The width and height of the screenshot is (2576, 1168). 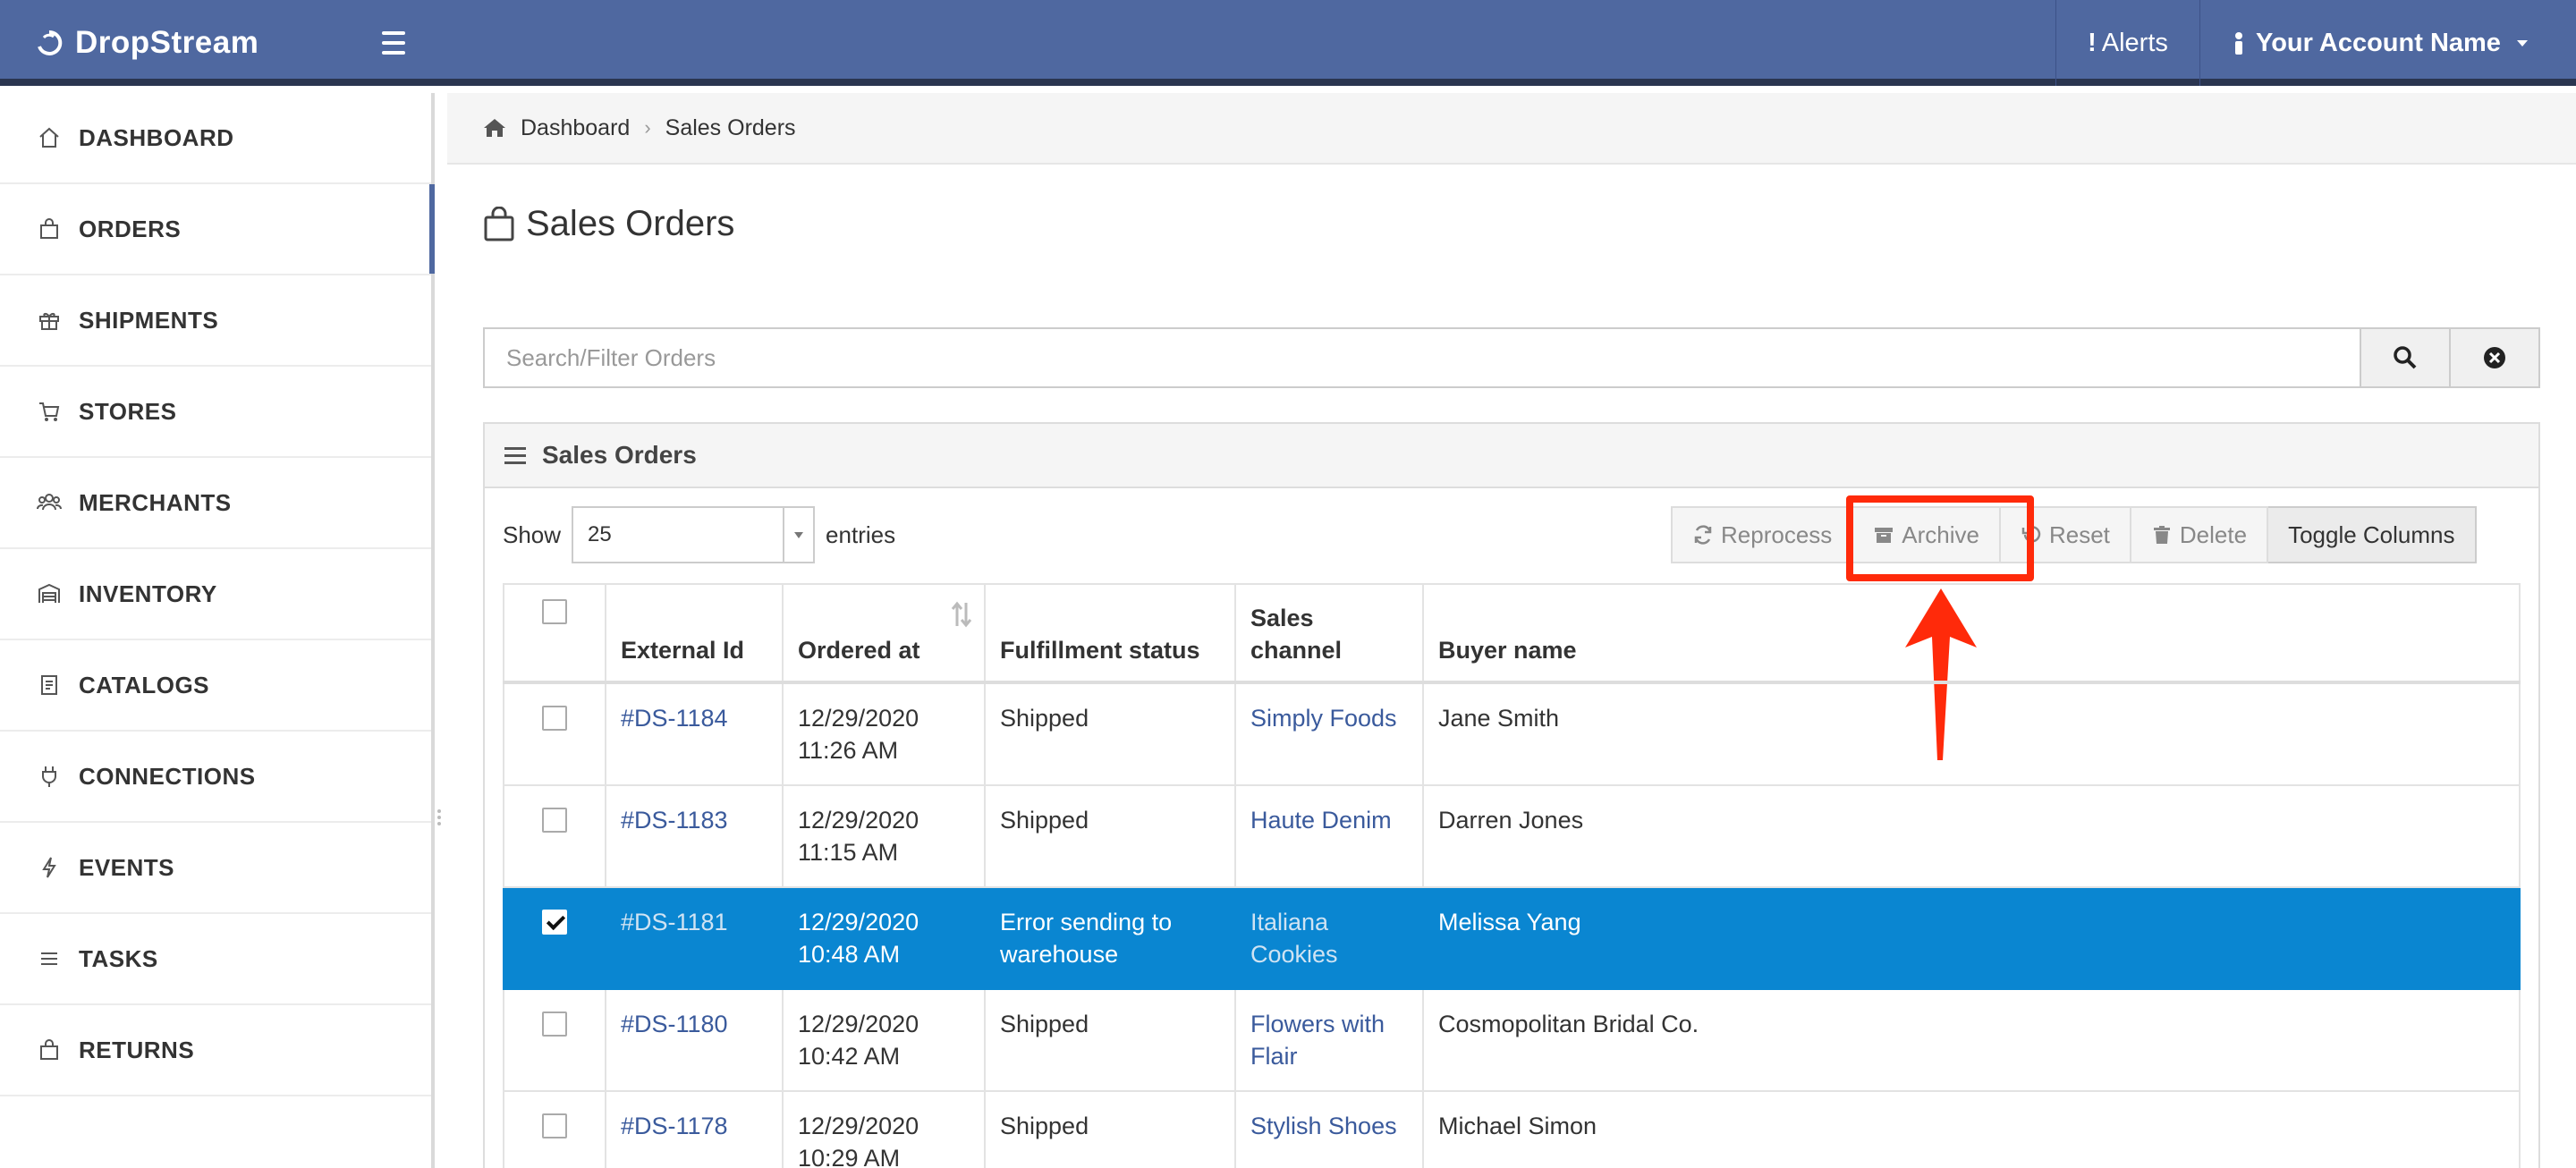 I want to click on buyer-name-cell: Cosmopolitan Bridal Co., so click(x=1971, y=1040).